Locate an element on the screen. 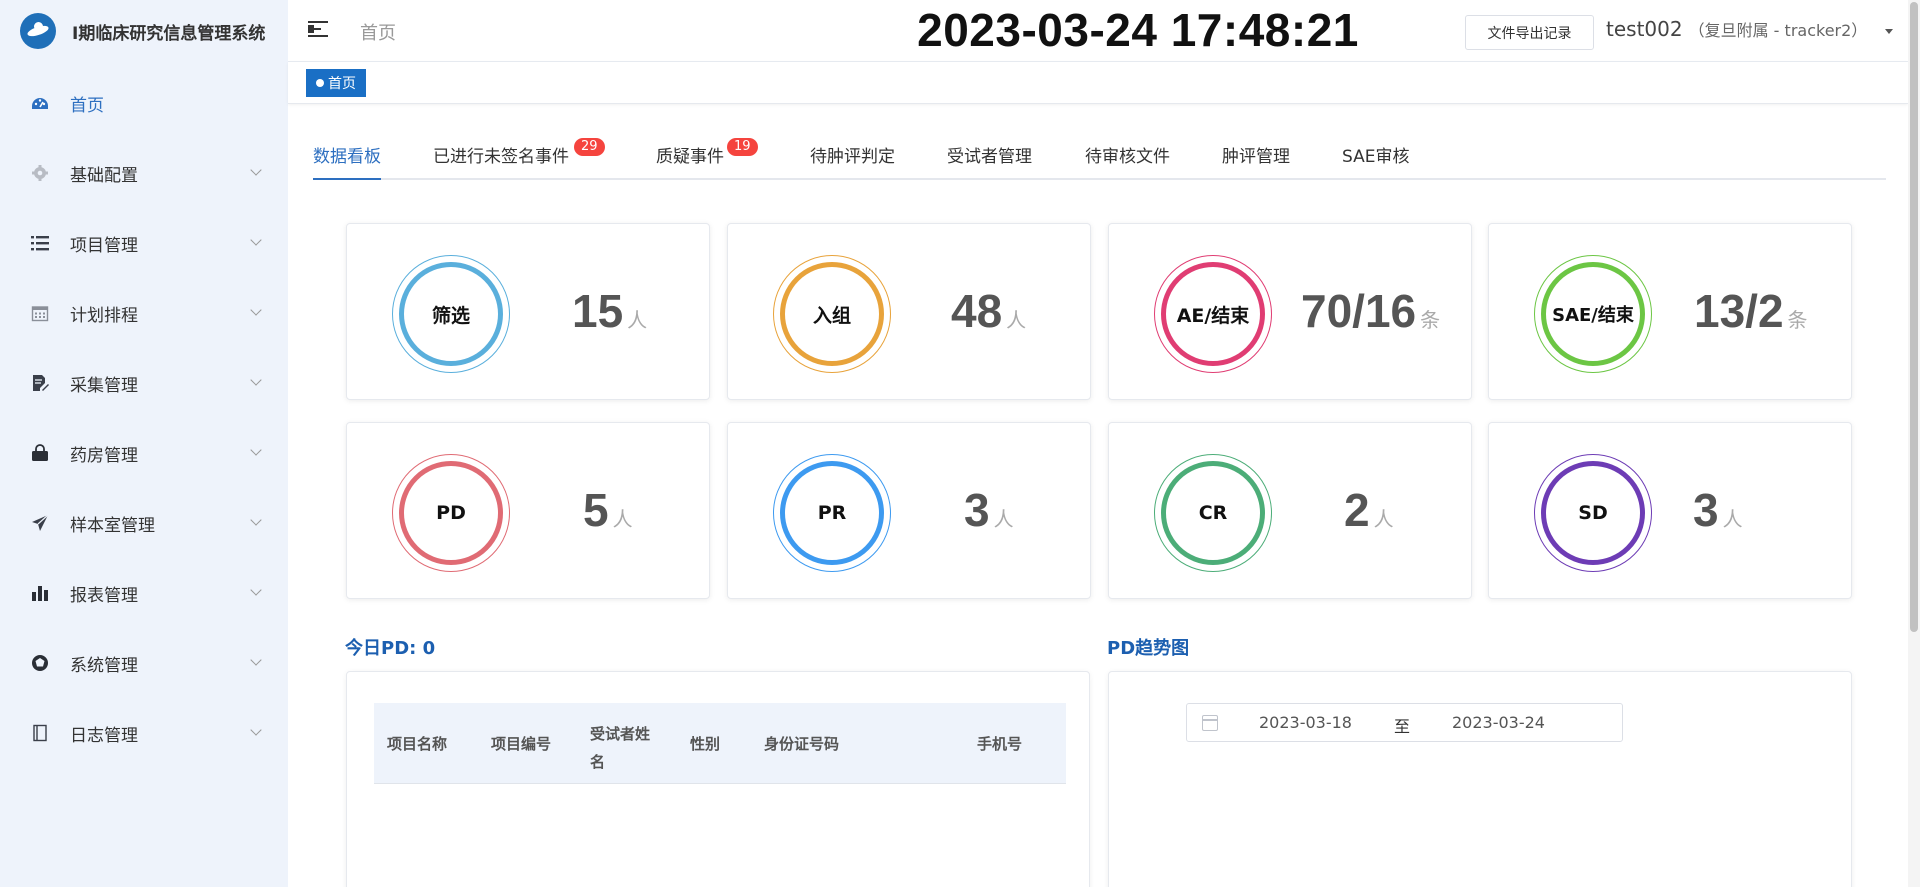  pd-trend-title: PD趋势图 is located at coordinates (1148, 648).